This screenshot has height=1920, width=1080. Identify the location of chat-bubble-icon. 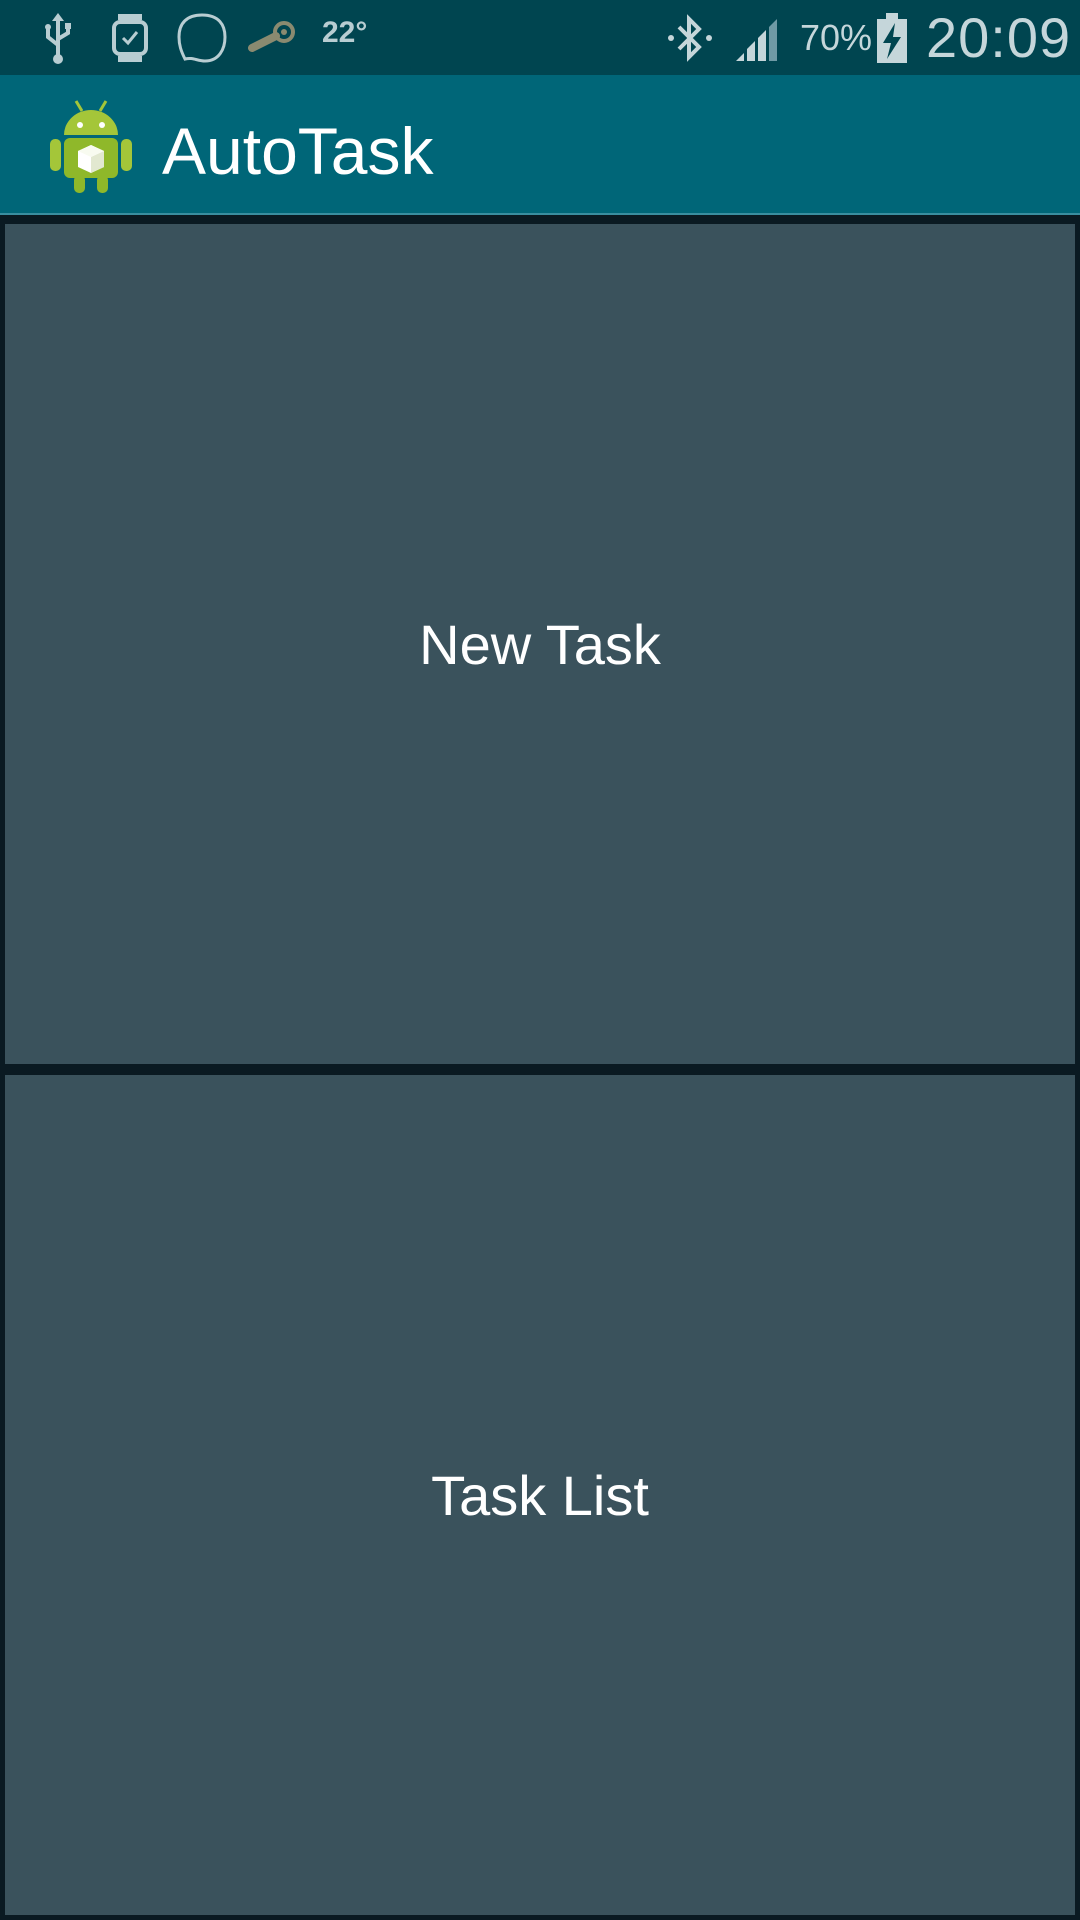
(202, 37).